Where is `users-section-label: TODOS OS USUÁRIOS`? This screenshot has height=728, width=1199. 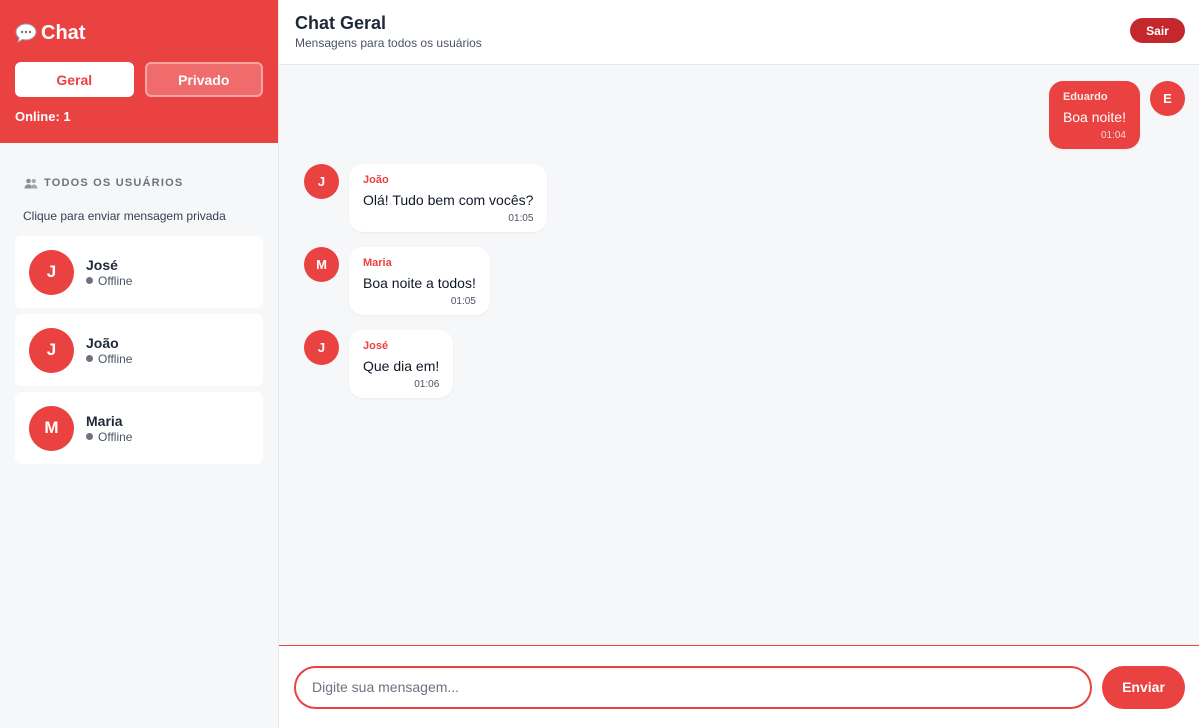 users-section-label: TODOS OS USUÁRIOS is located at coordinates (114, 183).